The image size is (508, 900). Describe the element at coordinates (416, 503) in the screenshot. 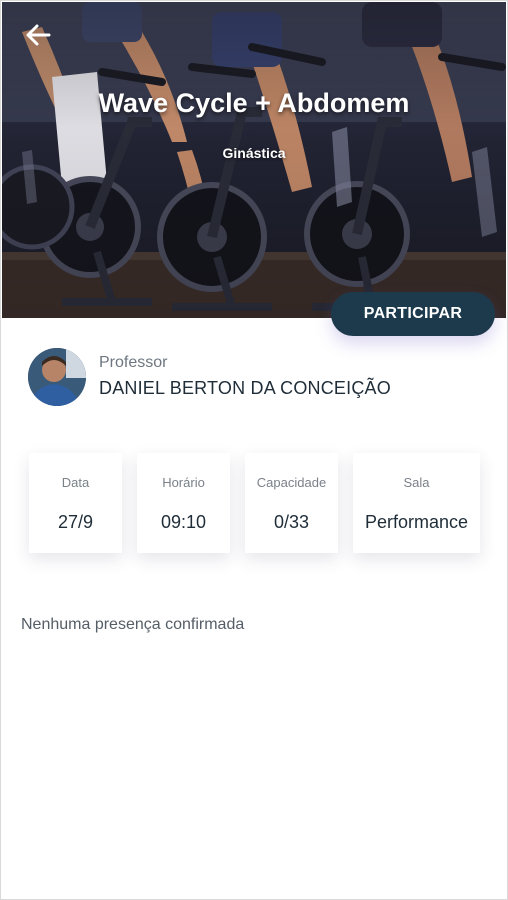

I see `info-card-room: Sala Performance` at that location.